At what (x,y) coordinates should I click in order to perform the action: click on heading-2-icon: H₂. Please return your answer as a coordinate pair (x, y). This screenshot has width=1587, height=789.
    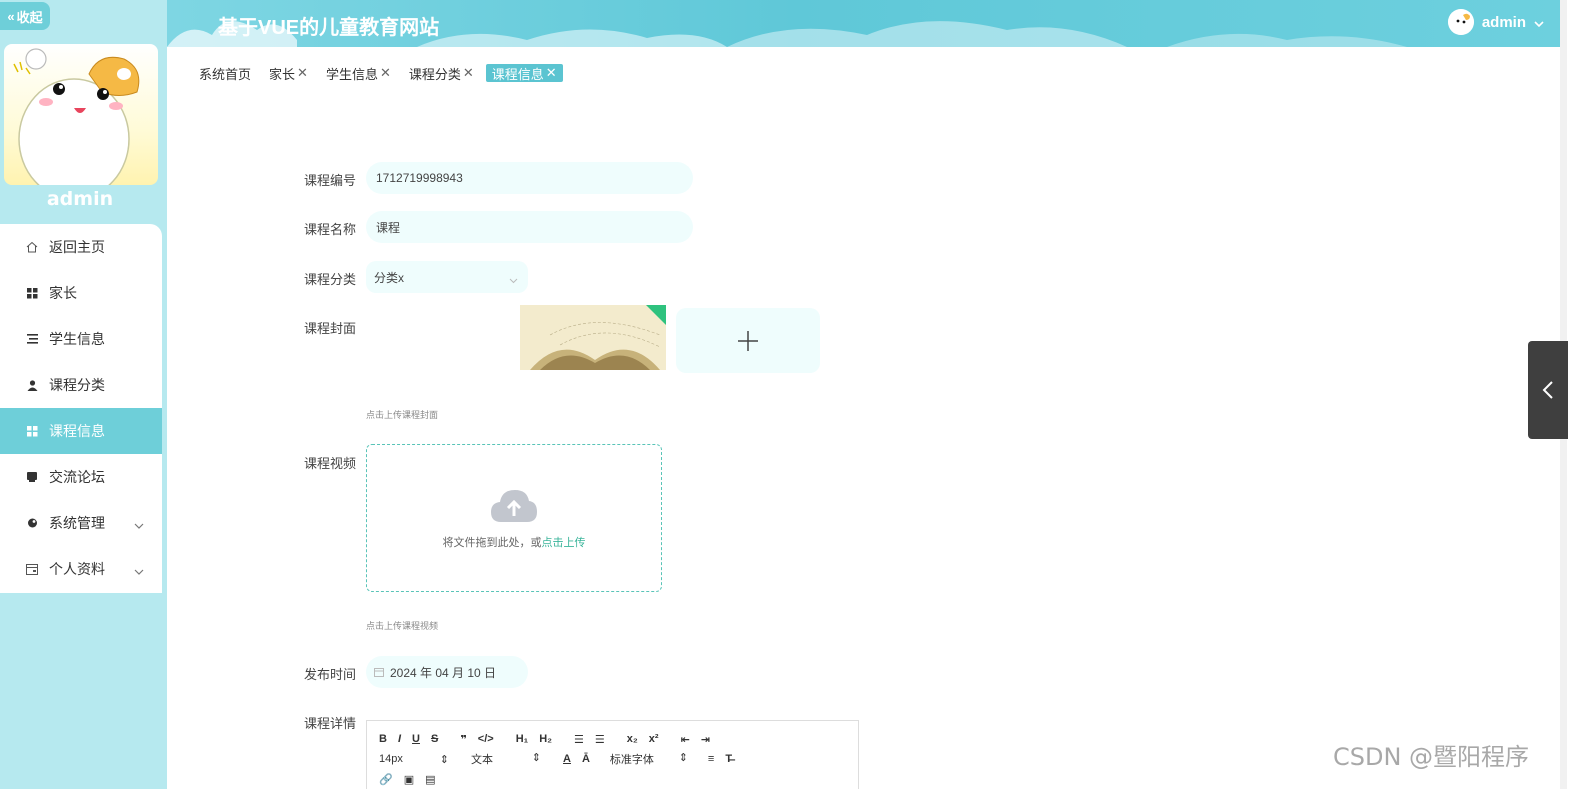
    Looking at the image, I should click on (545, 739).